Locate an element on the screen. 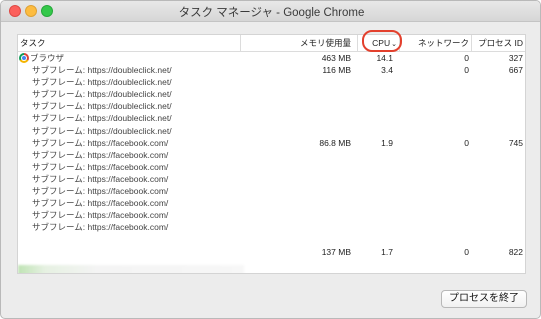  cpu-cell: 14.1 is located at coordinates (384, 58).